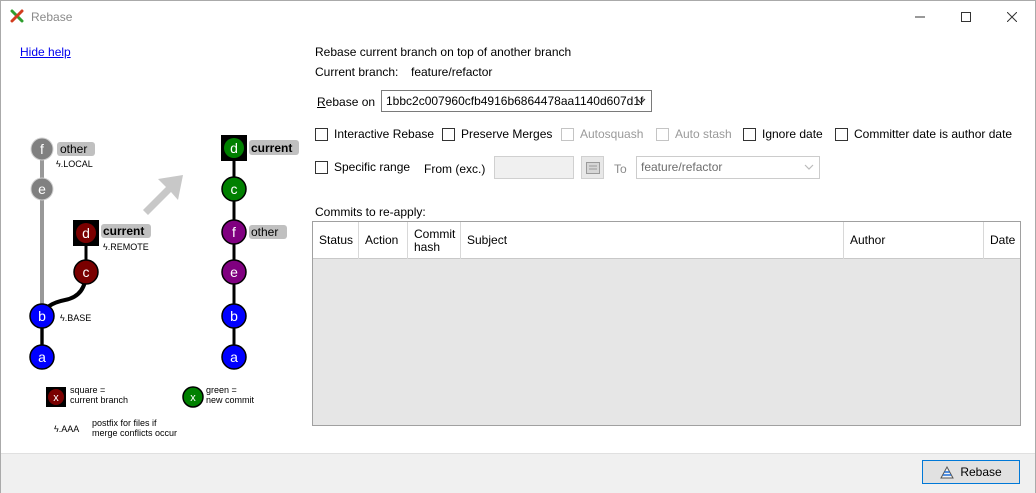 The image size is (1036, 493). What do you see at coordinates (336, 240) in the screenshot?
I see `column-status: Status` at bounding box center [336, 240].